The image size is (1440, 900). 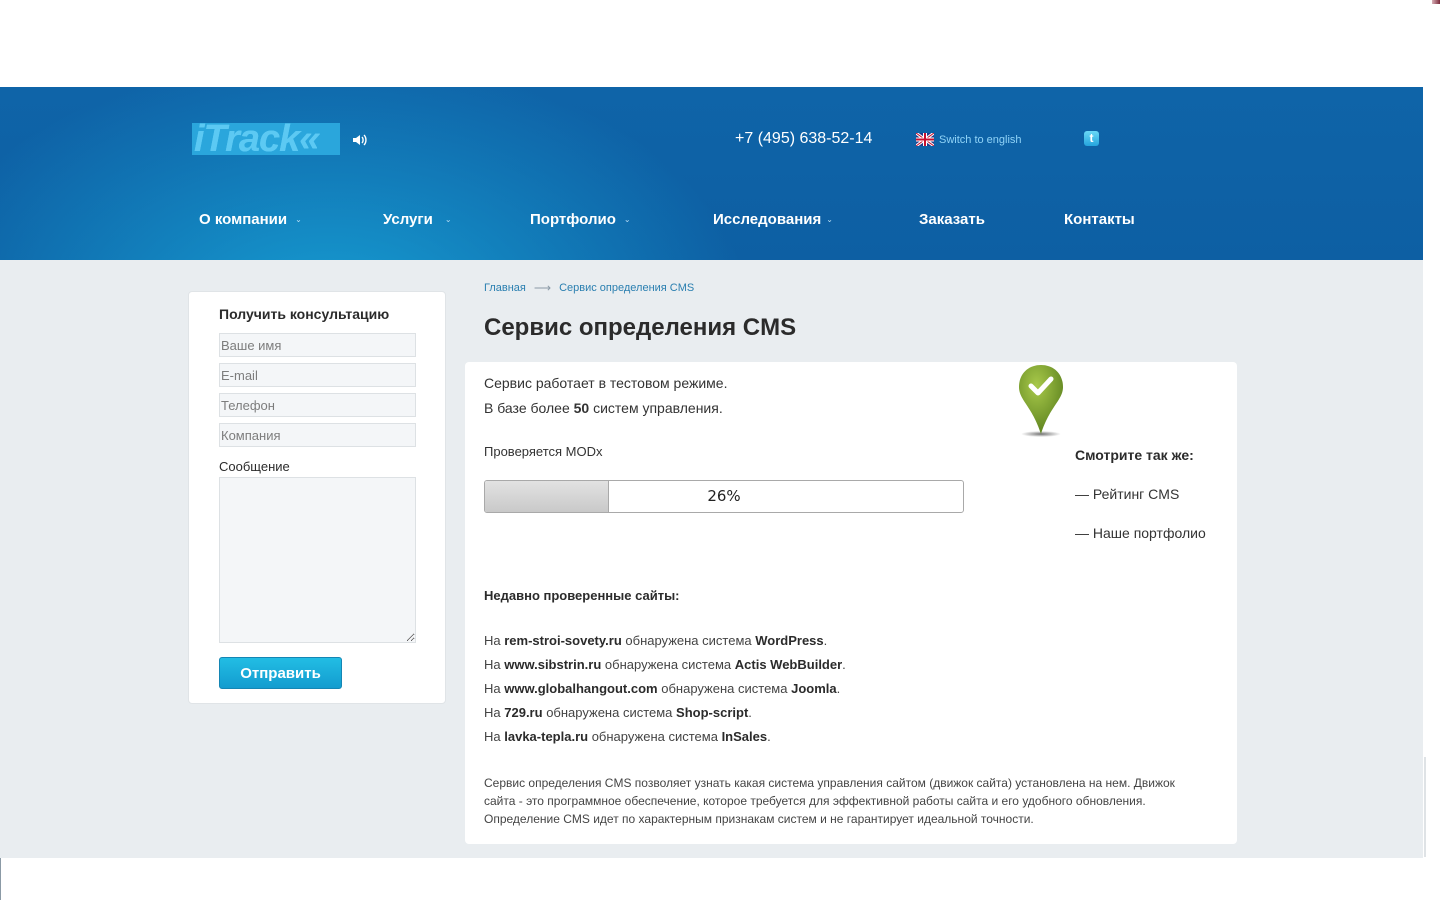 I want to click on email-field, so click(x=317, y=375).